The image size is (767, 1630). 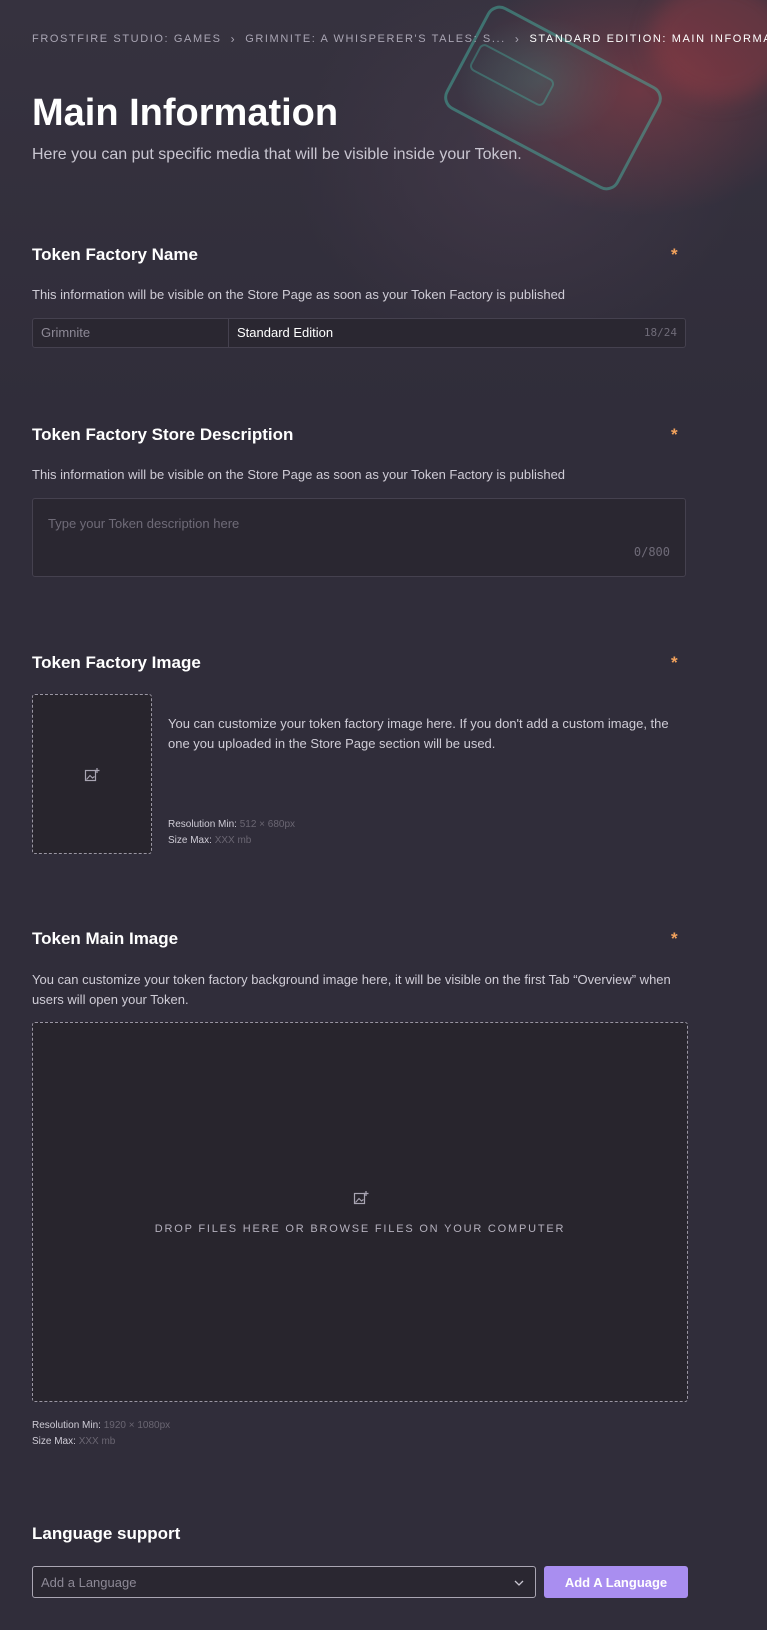 I want to click on store-description-placeholder: Type your Token description here, so click(x=144, y=523).